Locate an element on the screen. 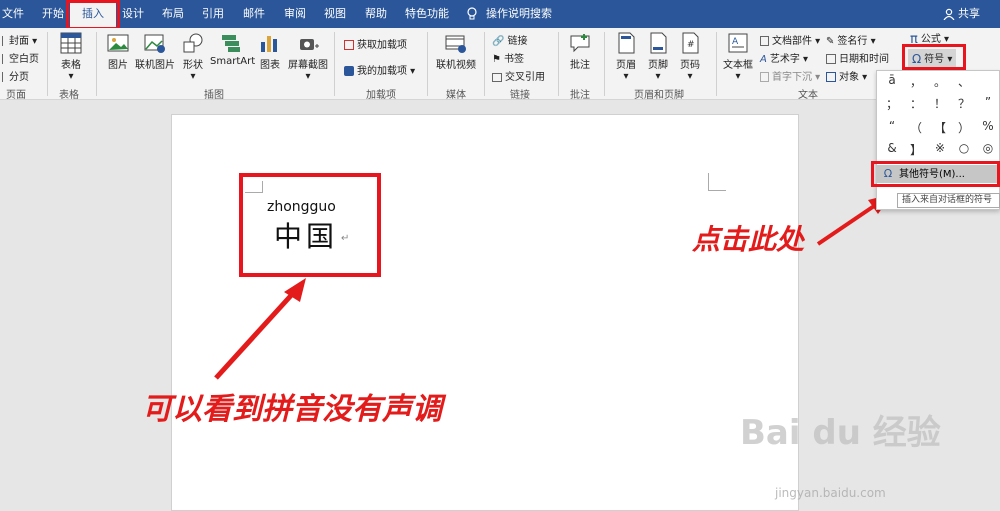 The height and width of the screenshot is (511, 1000). link-button: 🔗 链接 is located at coordinates (510, 40).